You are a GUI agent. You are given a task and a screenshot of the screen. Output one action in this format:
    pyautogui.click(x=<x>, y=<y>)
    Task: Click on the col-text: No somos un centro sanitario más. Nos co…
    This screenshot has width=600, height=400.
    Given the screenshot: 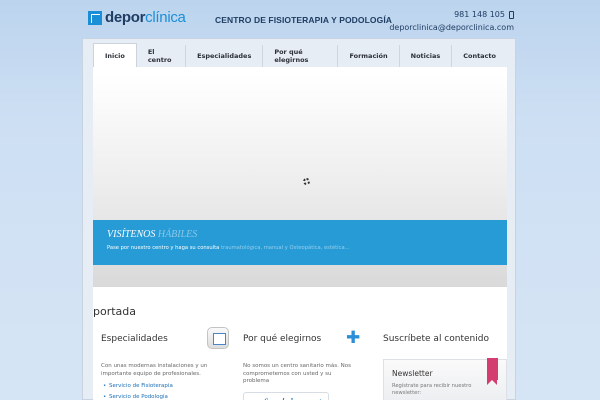 What is the action you would take?
    pyautogui.click(x=297, y=373)
    